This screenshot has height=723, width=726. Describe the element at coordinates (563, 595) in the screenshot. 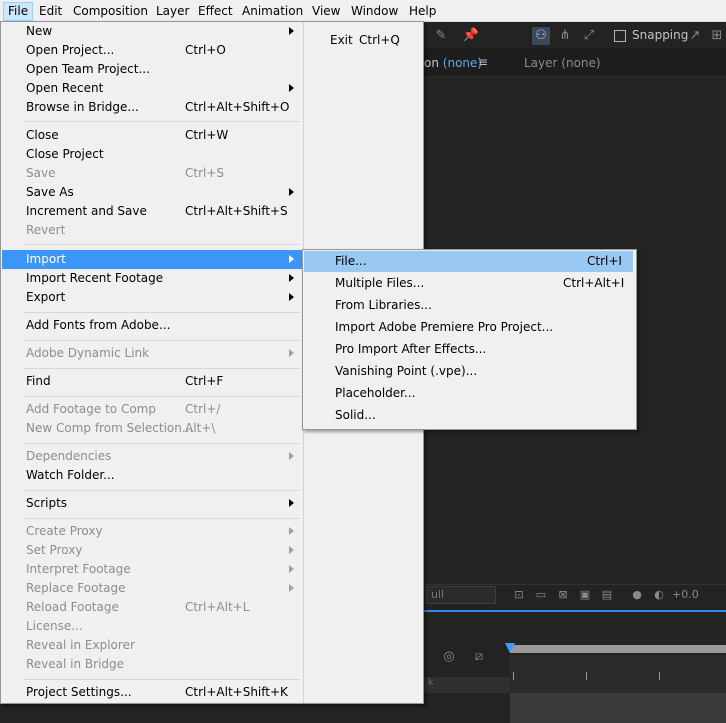

I see `transparency-icon: ⊠` at that location.